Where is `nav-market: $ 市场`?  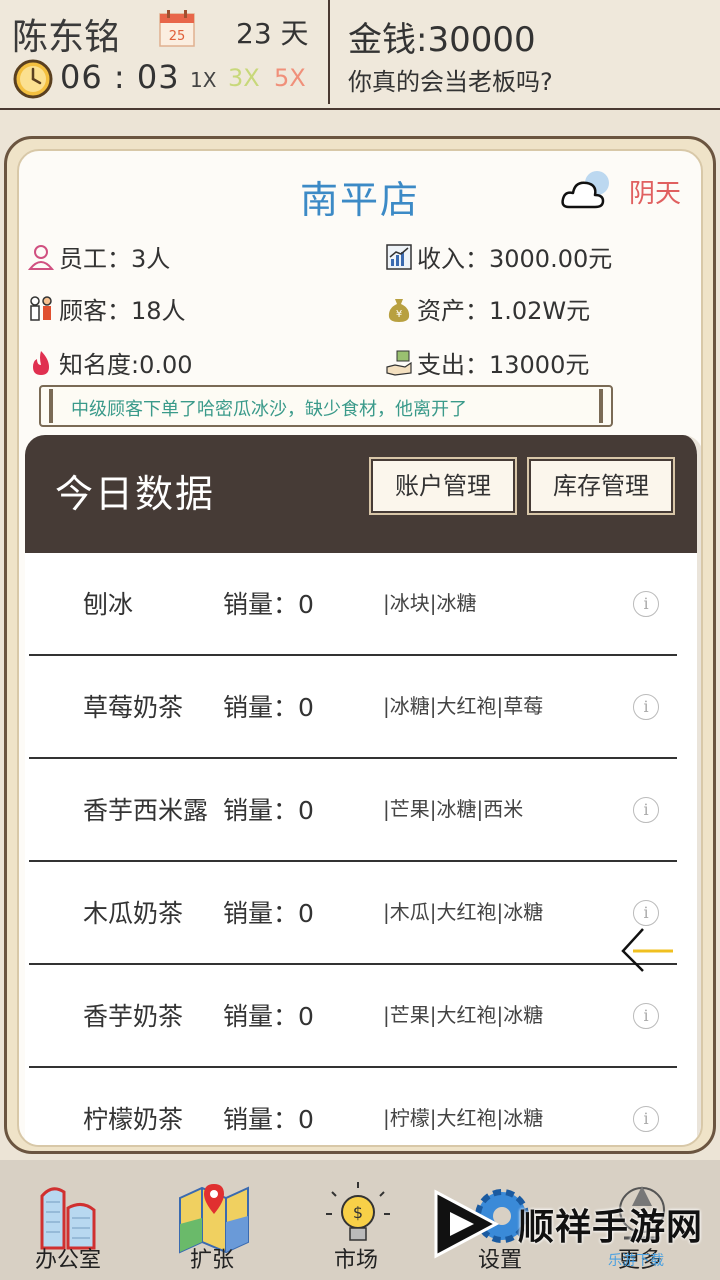 nav-market: $ 市场 is located at coordinates (356, 1220).